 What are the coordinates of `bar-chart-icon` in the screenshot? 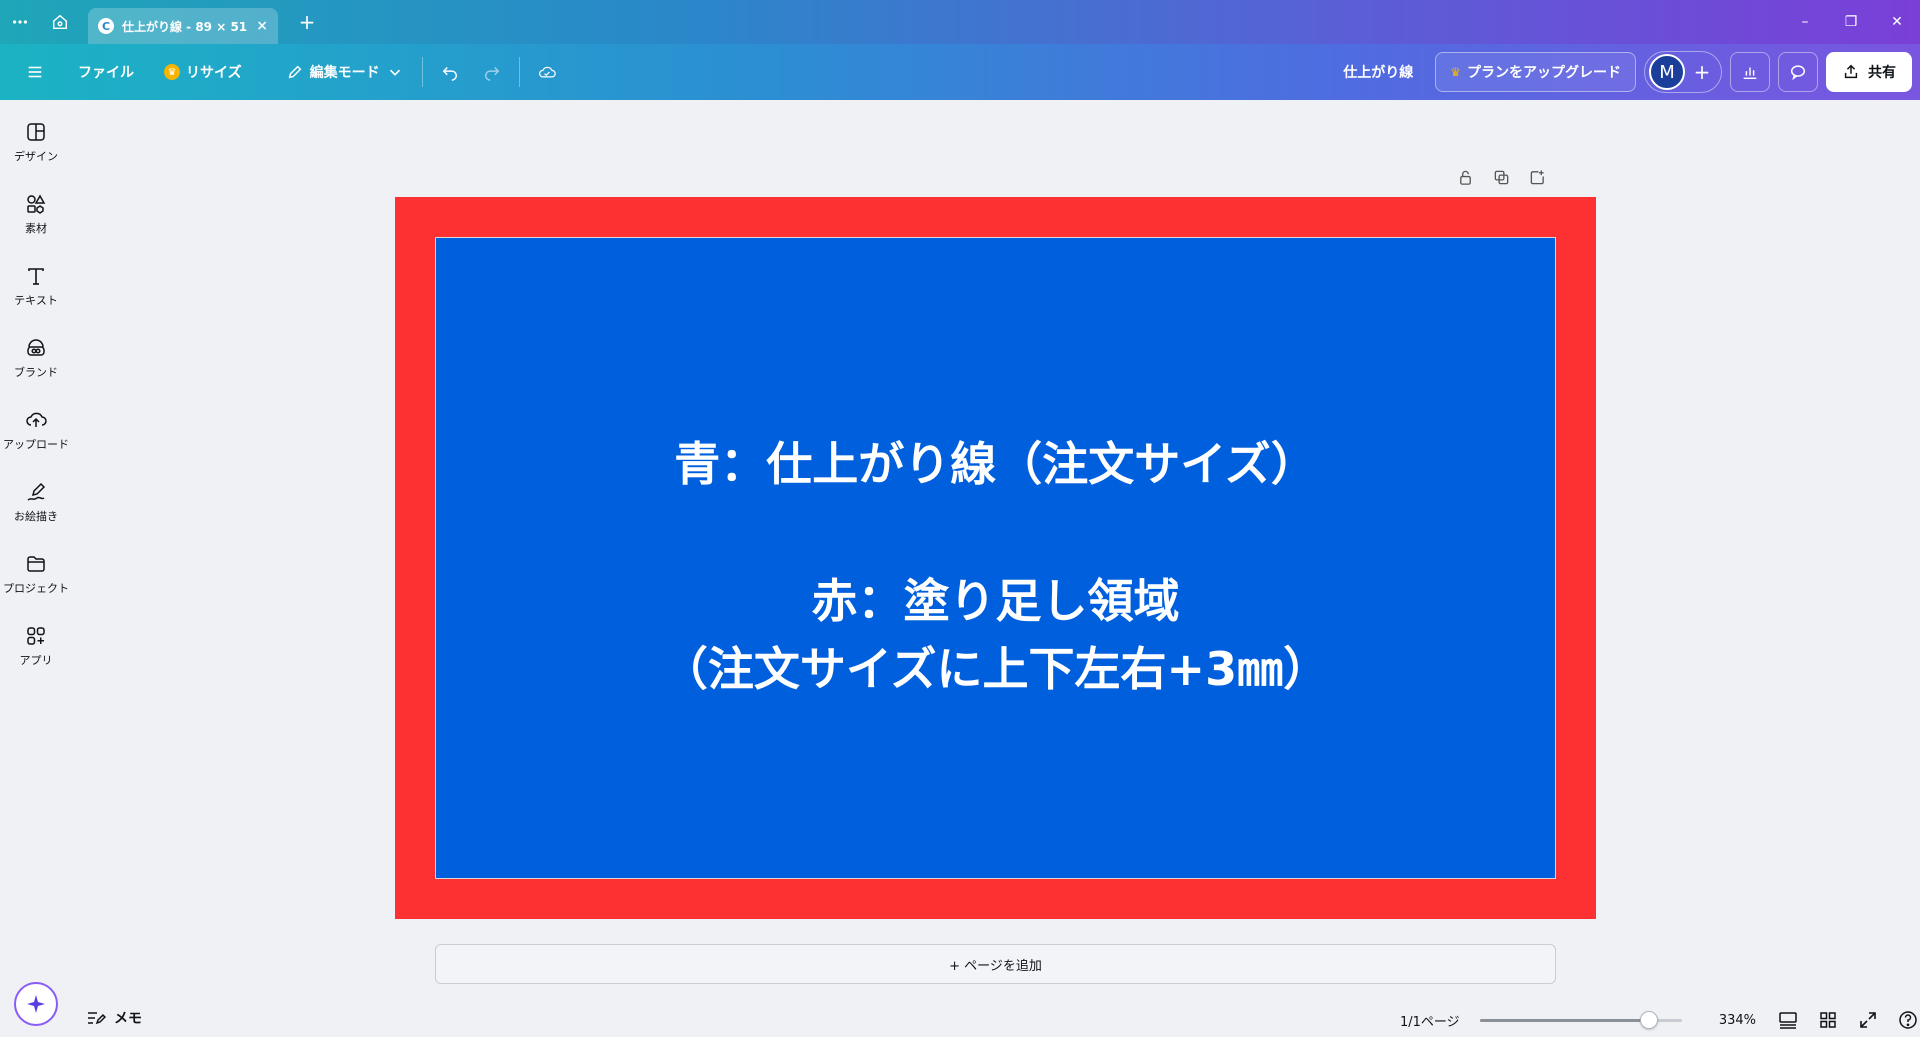 It's located at (1750, 73).